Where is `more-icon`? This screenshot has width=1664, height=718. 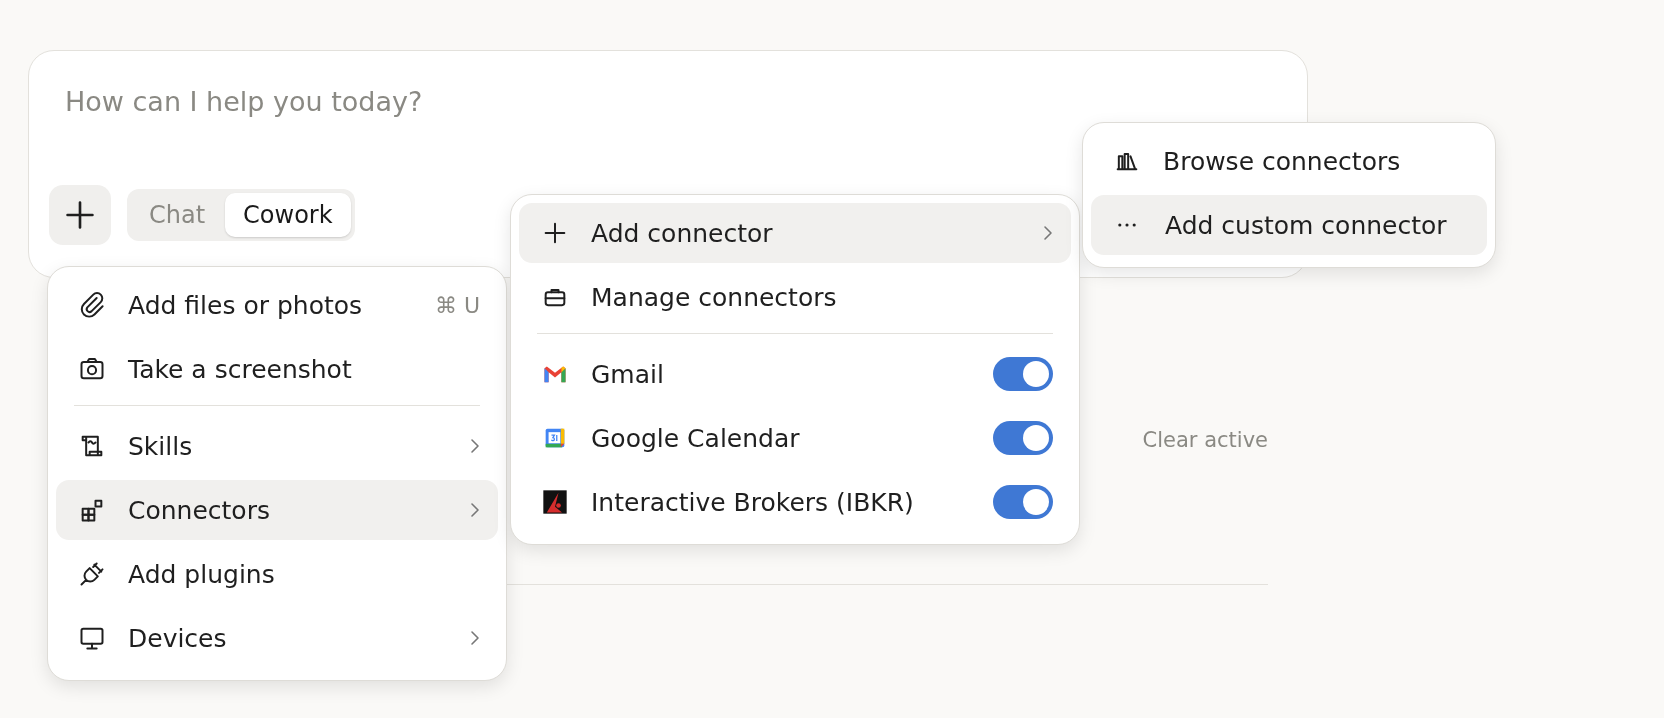 more-icon is located at coordinates (1127, 225).